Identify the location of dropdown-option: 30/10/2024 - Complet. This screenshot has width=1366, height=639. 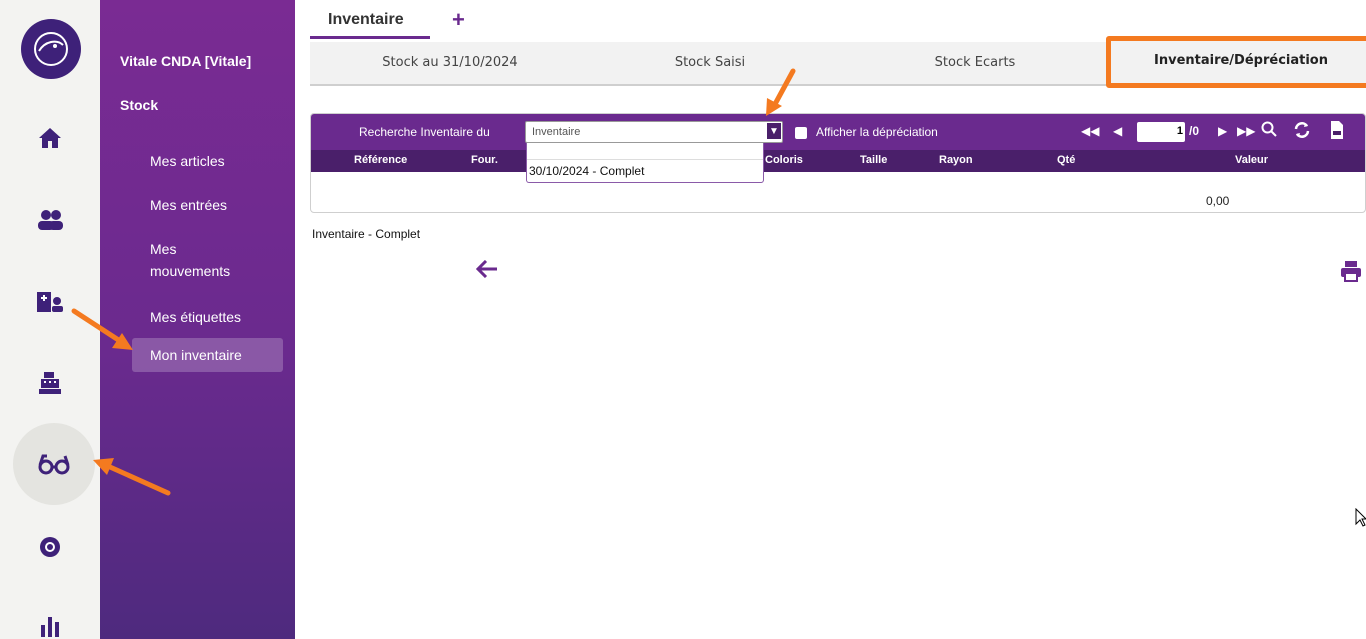
(586, 171).